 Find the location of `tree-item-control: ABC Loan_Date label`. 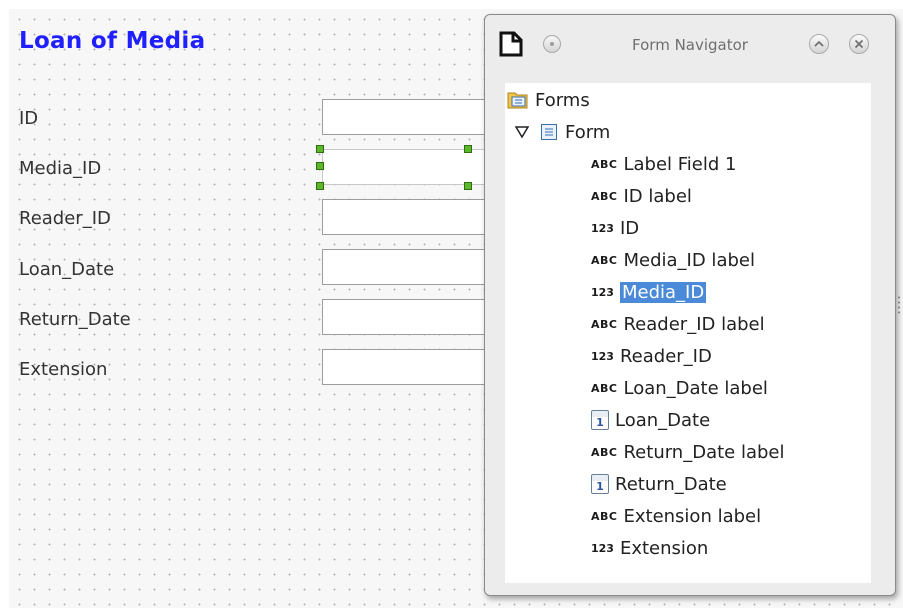

tree-item-control: ABC Loan_Date label is located at coordinates (679, 388).